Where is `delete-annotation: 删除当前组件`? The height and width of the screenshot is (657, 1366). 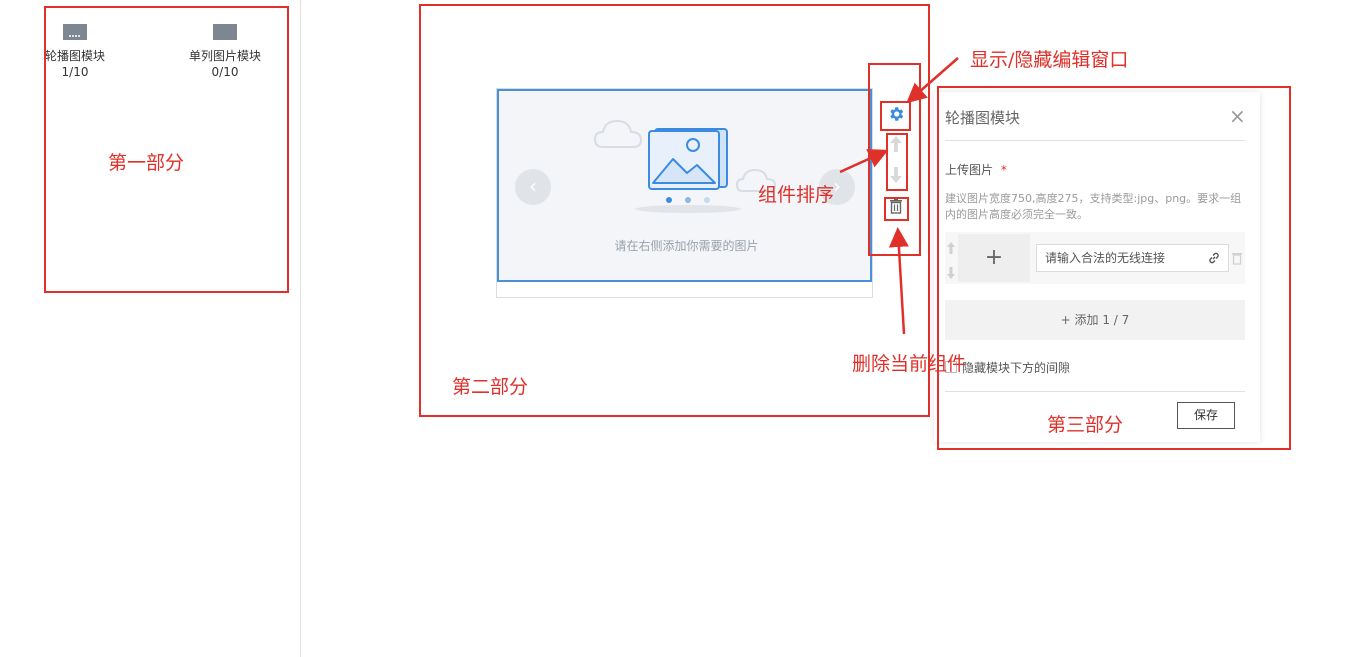 delete-annotation: 删除当前组件 is located at coordinates (909, 364).